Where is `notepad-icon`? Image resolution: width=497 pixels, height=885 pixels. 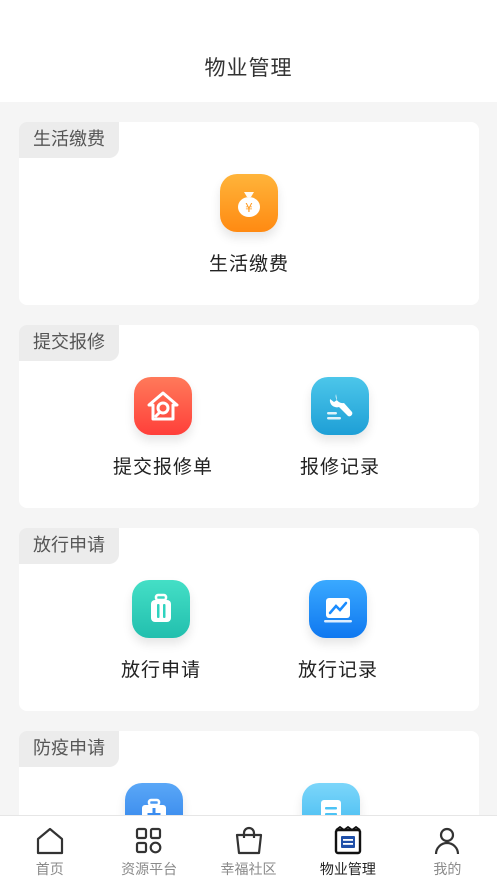
notepad-icon is located at coordinates (331, 799).